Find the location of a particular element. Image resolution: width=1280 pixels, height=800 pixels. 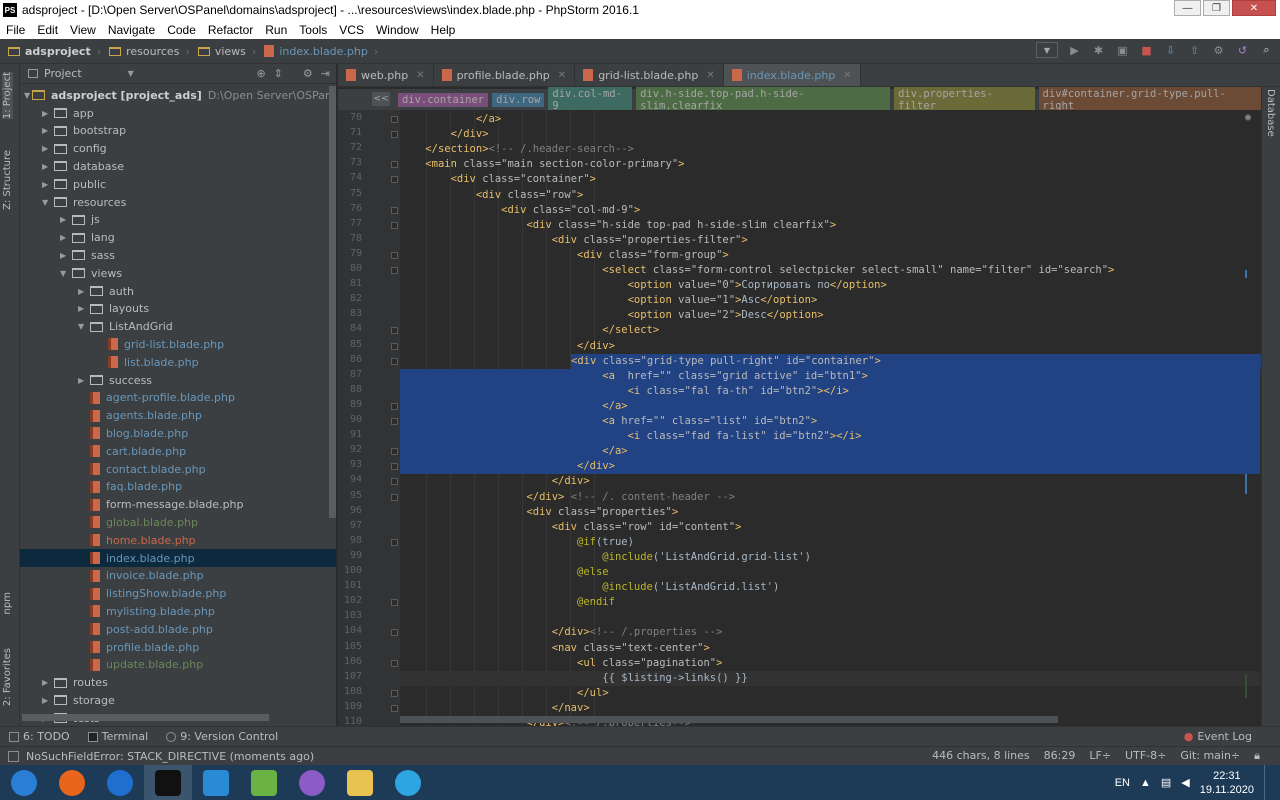

lock-icon: 🔒︎ is located at coordinates (1257, 756).